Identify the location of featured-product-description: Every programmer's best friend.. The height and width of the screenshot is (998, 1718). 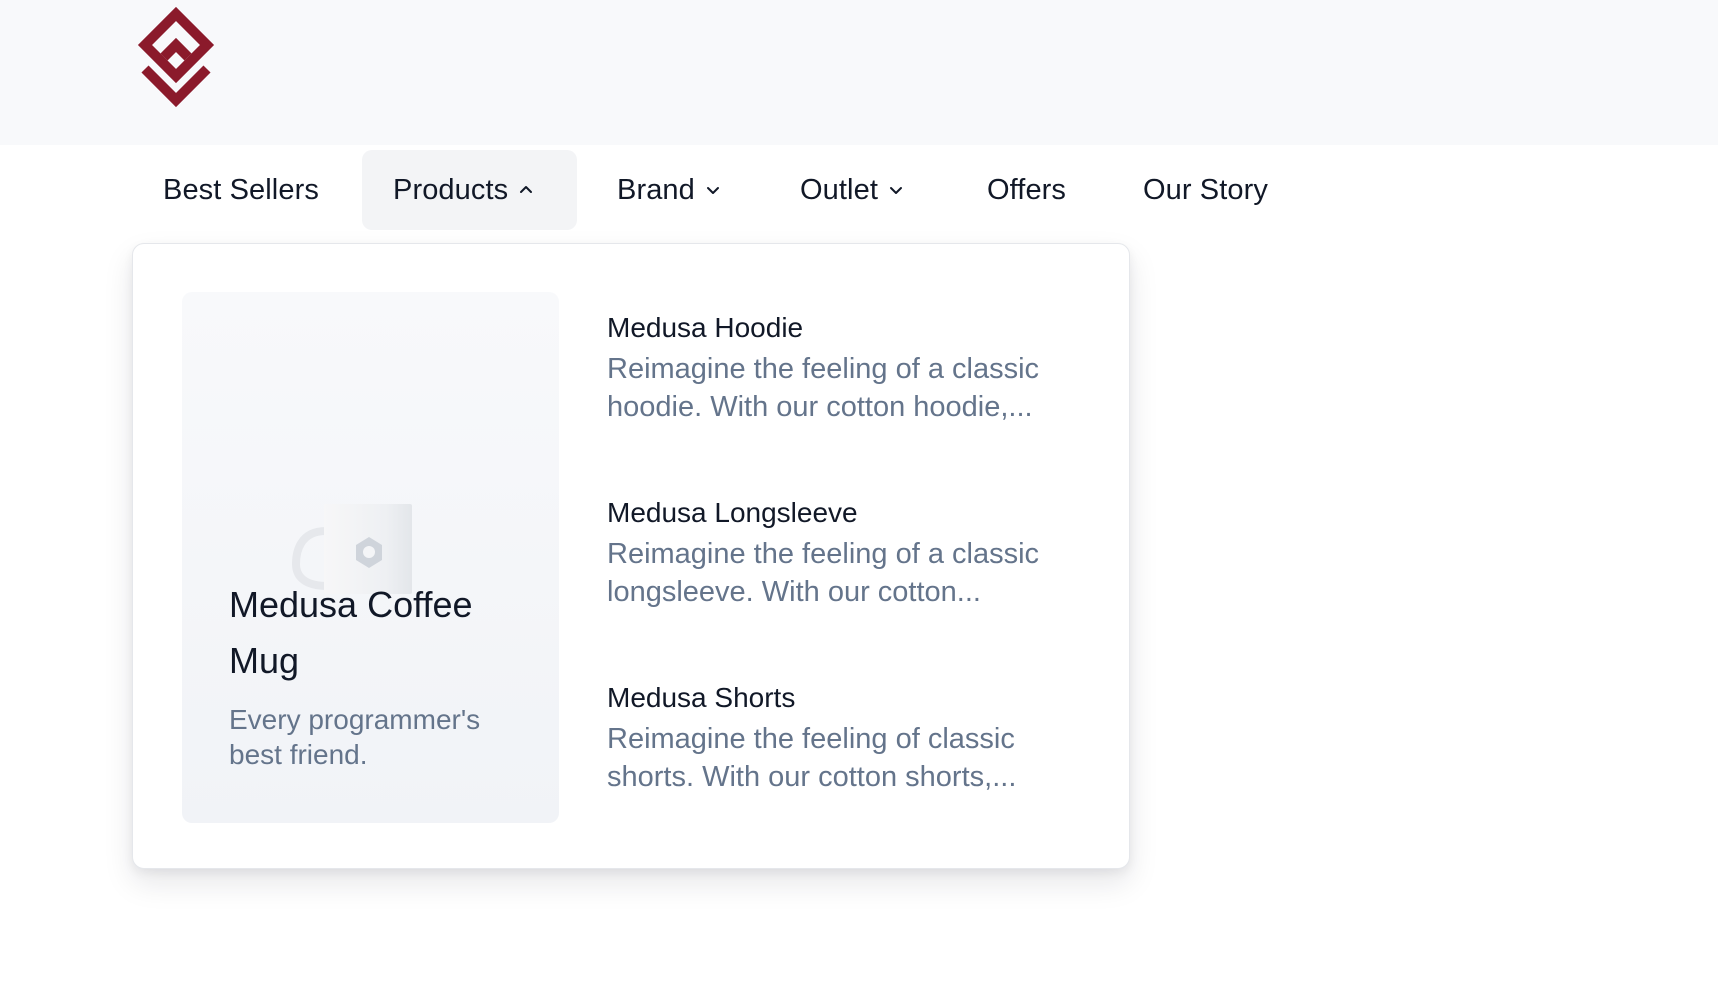
(355, 737).